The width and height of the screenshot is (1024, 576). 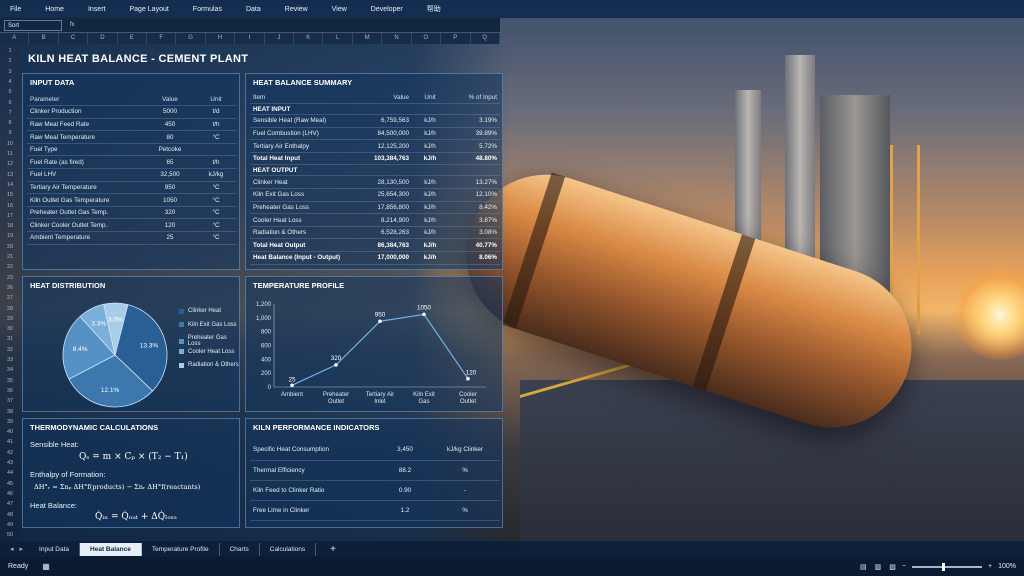 What do you see at coordinates (46, 566) in the screenshot?
I see `calendar-icon: ▦` at bounding box center [46, 566].